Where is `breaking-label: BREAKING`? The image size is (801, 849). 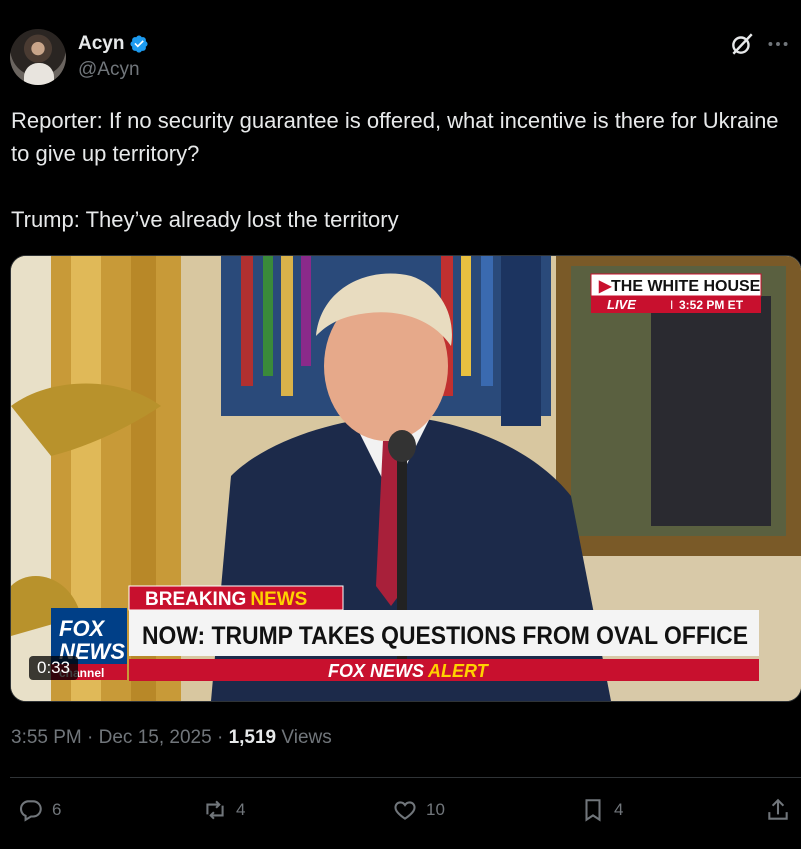 breaking-label: BREAKING is located at coordinates (195, 599).